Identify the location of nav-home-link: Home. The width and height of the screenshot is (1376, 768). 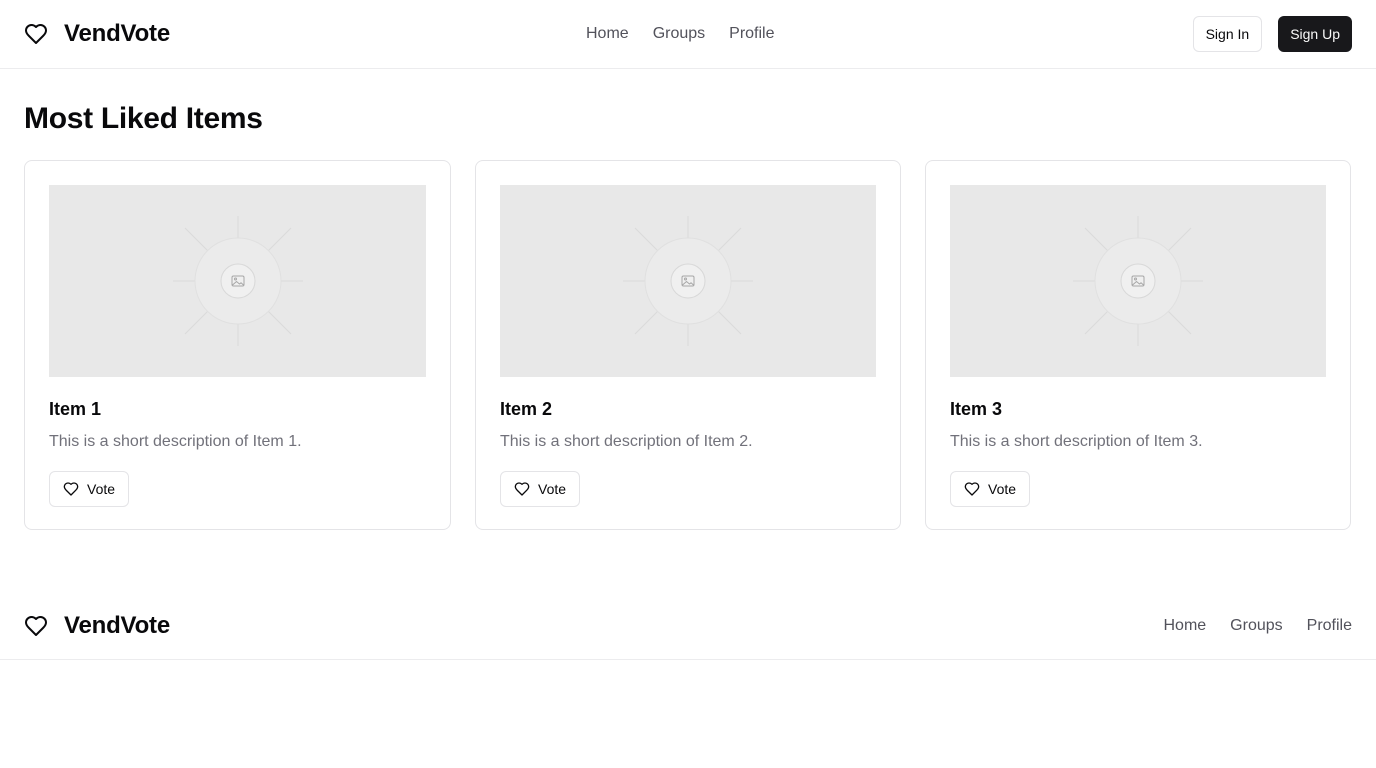
(607, 34).